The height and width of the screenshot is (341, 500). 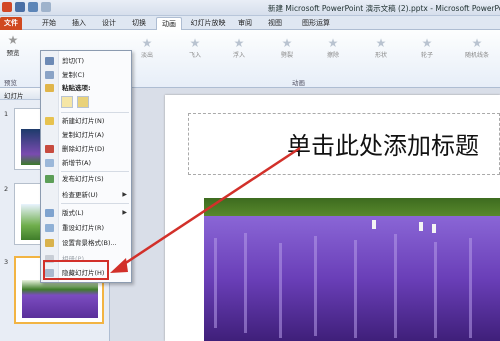 What do you see at coordinates (205, 209) in the screenshot?
I see `annotation-arrow` at bounding box center [205, 209].